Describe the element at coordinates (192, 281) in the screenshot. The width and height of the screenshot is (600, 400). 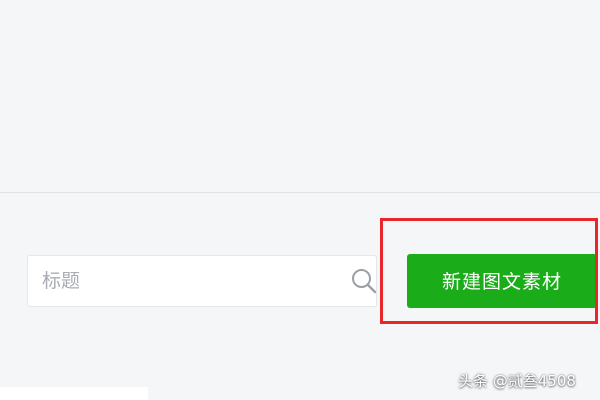
I see `title-search-input` at that location.